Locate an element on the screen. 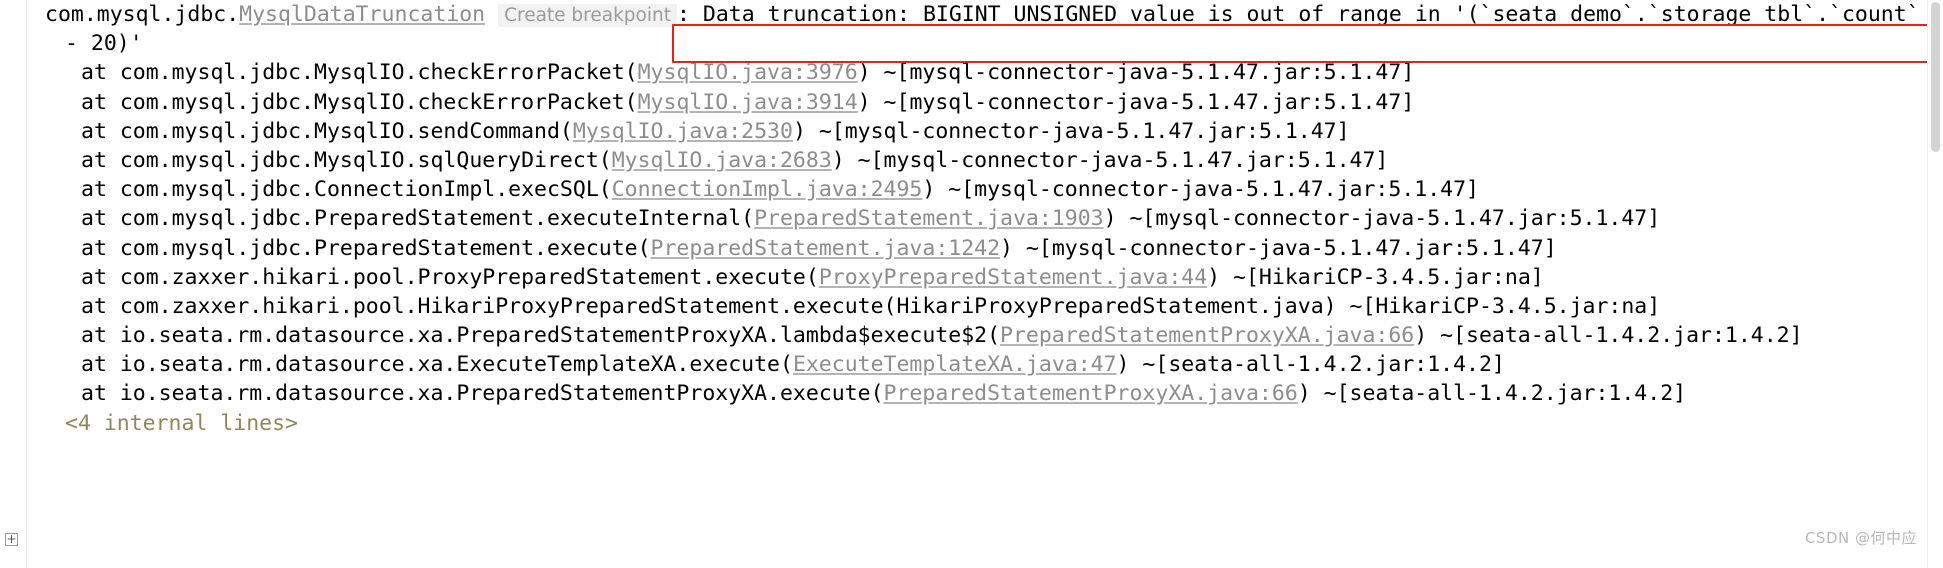 Image resolution: width=1943 pixels, height=568 pixels. exception-message-part2: - 20)' is located at coordinates (104, 44).